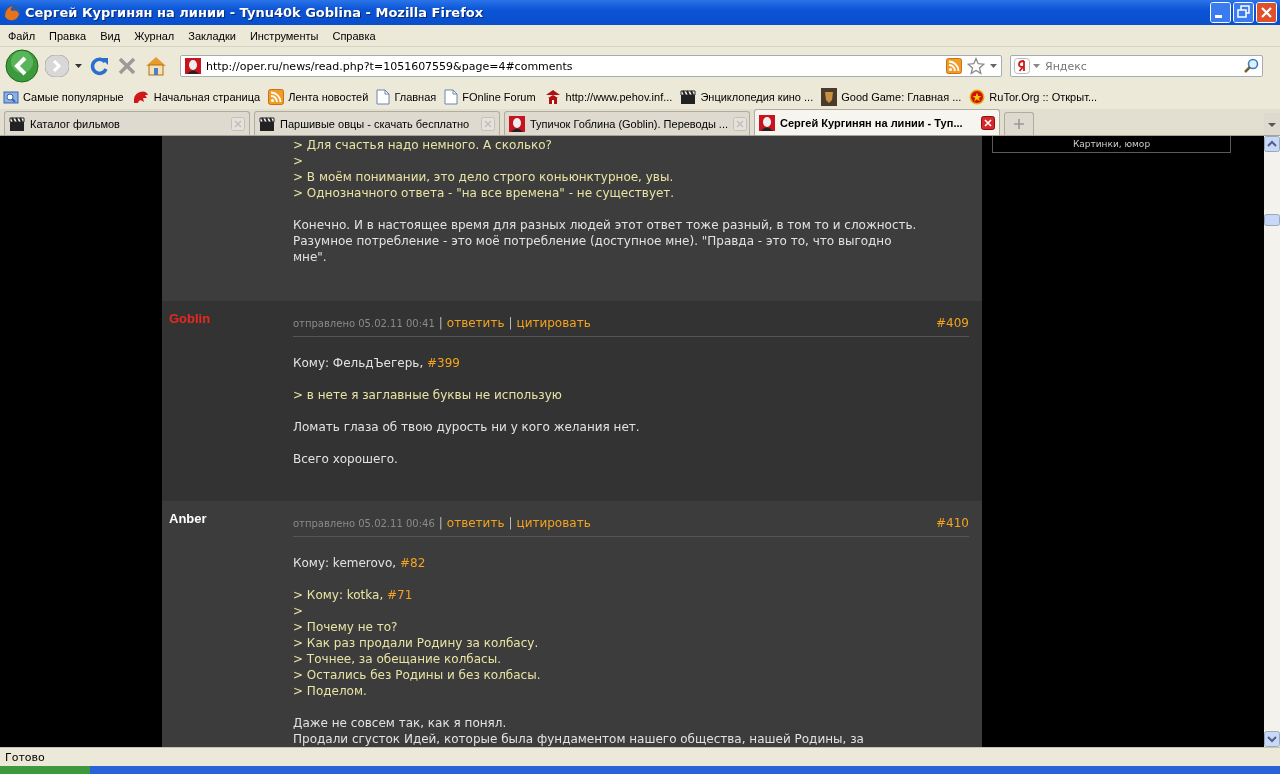 Image resolution: width=1280 pixels, height=774 pixels. I want to click on quote-line: > Как раз продали Родину за колбасу., so click(416, 643).